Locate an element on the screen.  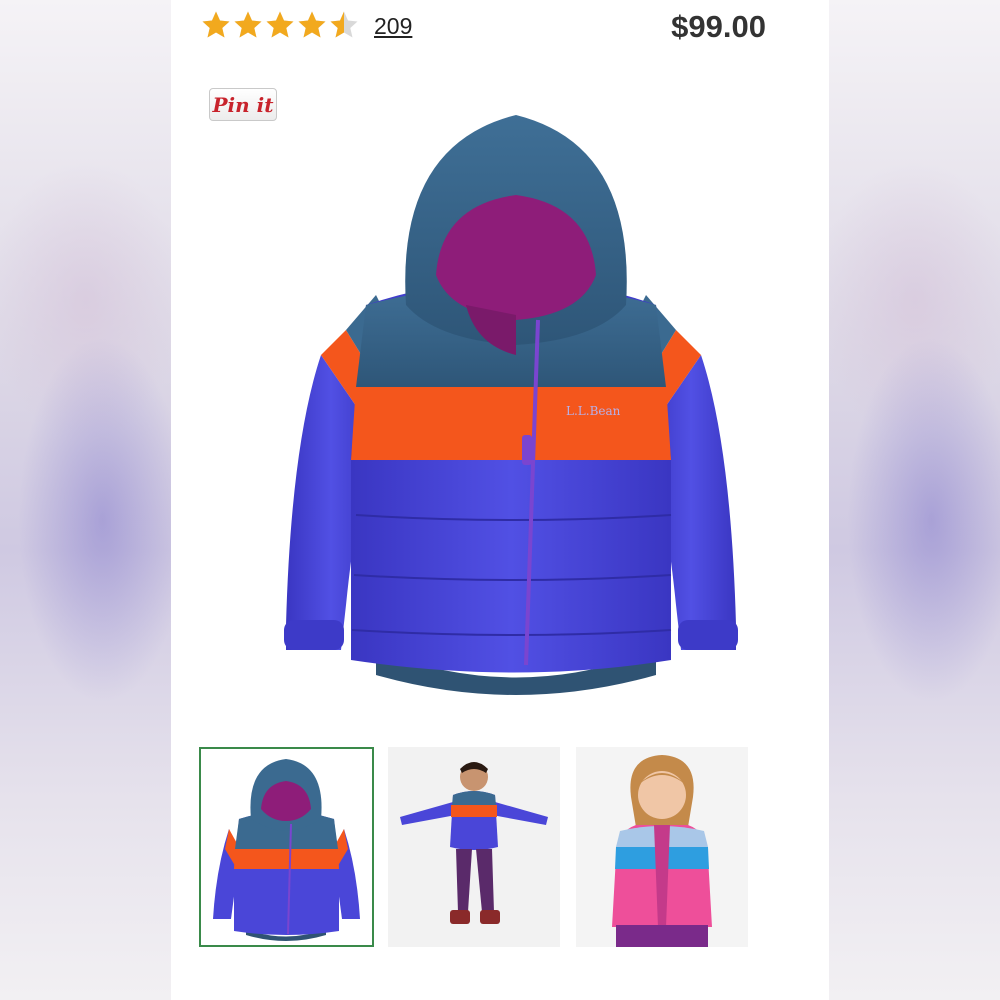
pin-it-button: Pin it is located at coordinates (243, 104).